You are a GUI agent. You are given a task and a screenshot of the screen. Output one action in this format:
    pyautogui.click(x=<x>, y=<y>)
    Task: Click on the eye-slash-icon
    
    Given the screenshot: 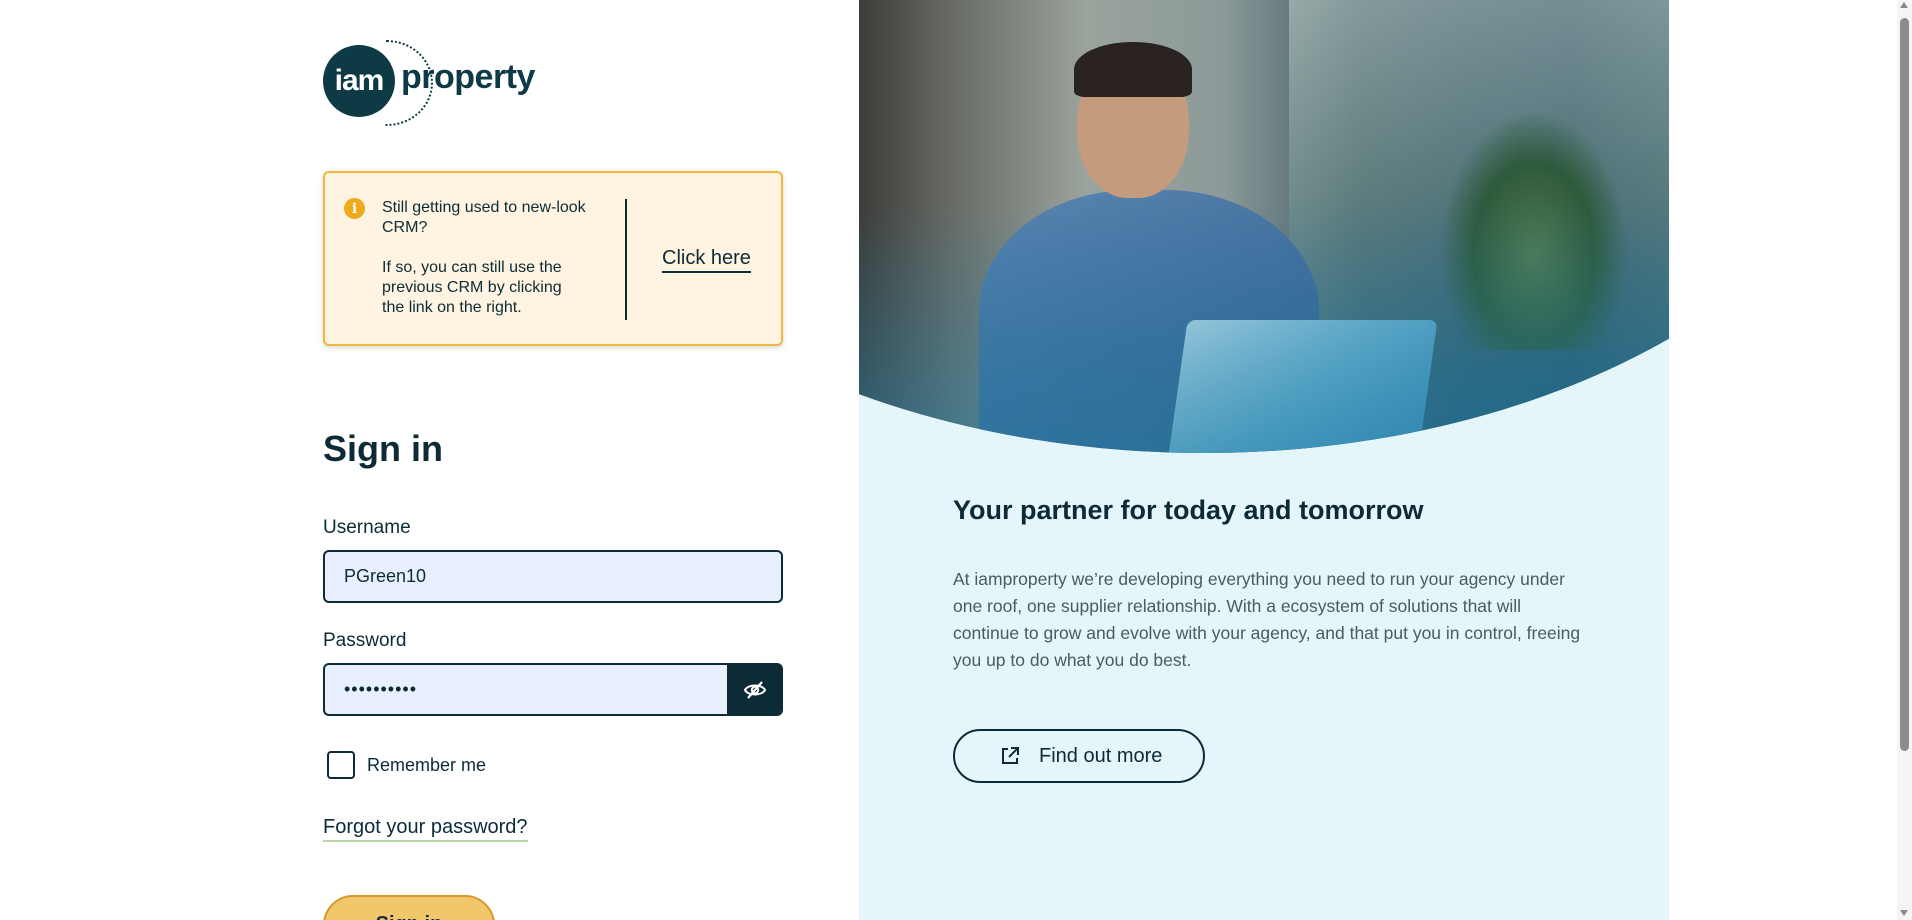 What is the action you would take?
    pyautogui.click(x=755, y=689)
    